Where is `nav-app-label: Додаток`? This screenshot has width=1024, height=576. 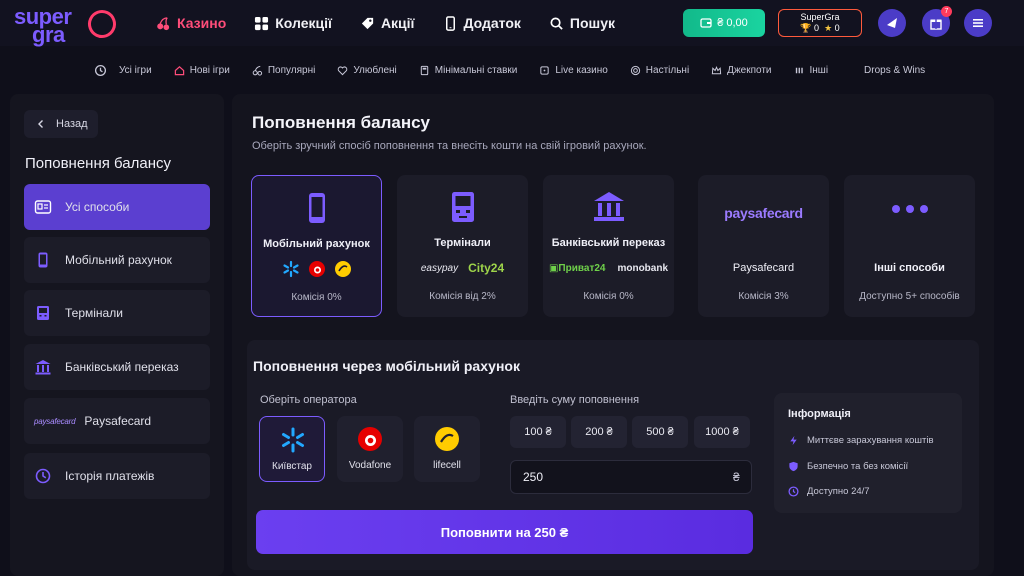 nav-app-label: Додаток is located at coordinates (492, 23).